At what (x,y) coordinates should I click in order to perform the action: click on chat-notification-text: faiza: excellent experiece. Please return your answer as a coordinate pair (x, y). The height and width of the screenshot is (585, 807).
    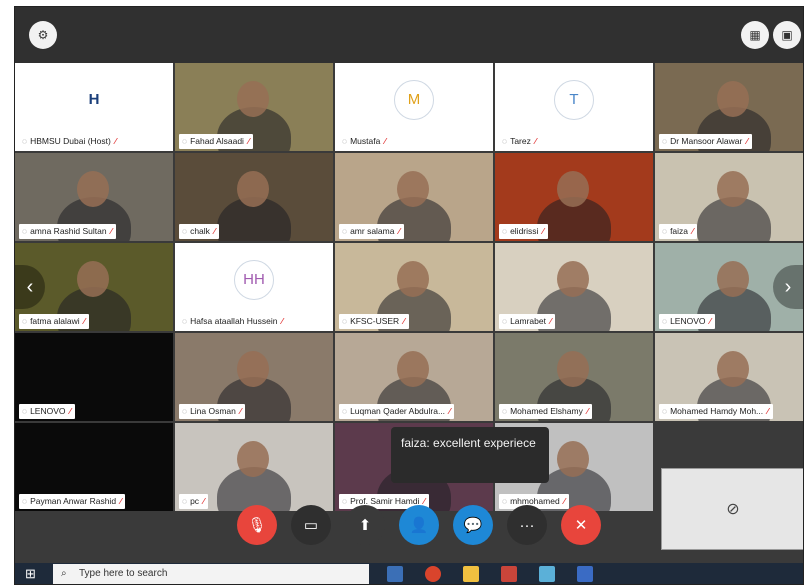
    Looking at the image, I should click on (468, 443).